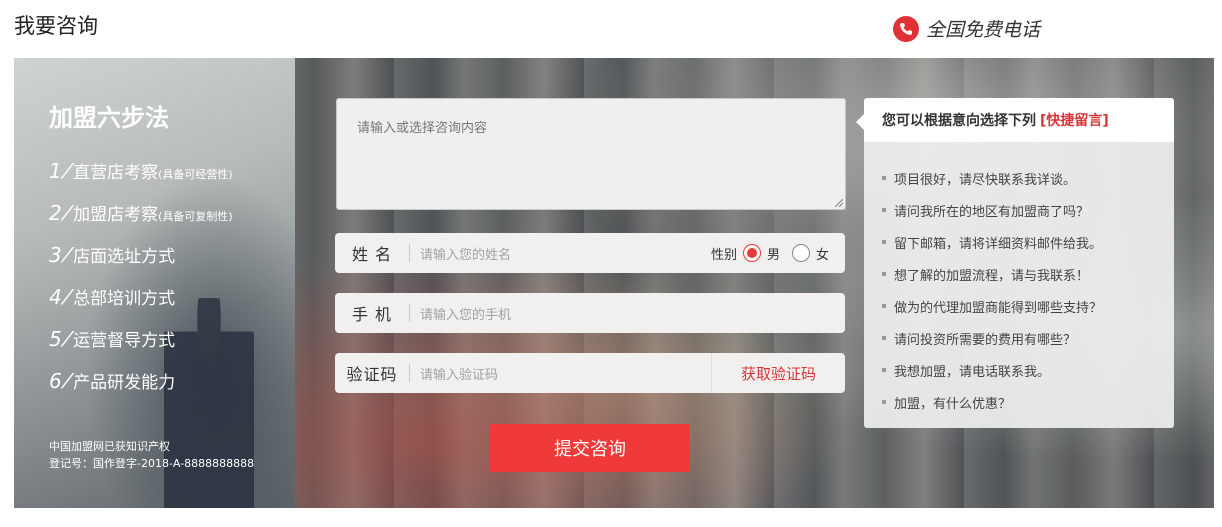 Image resolution: width=1222 pixels, height=527 pixels. Describe the element at coordinates (124, 299) in the screenshot. I see `step-text: 总部培训方式` at that location.